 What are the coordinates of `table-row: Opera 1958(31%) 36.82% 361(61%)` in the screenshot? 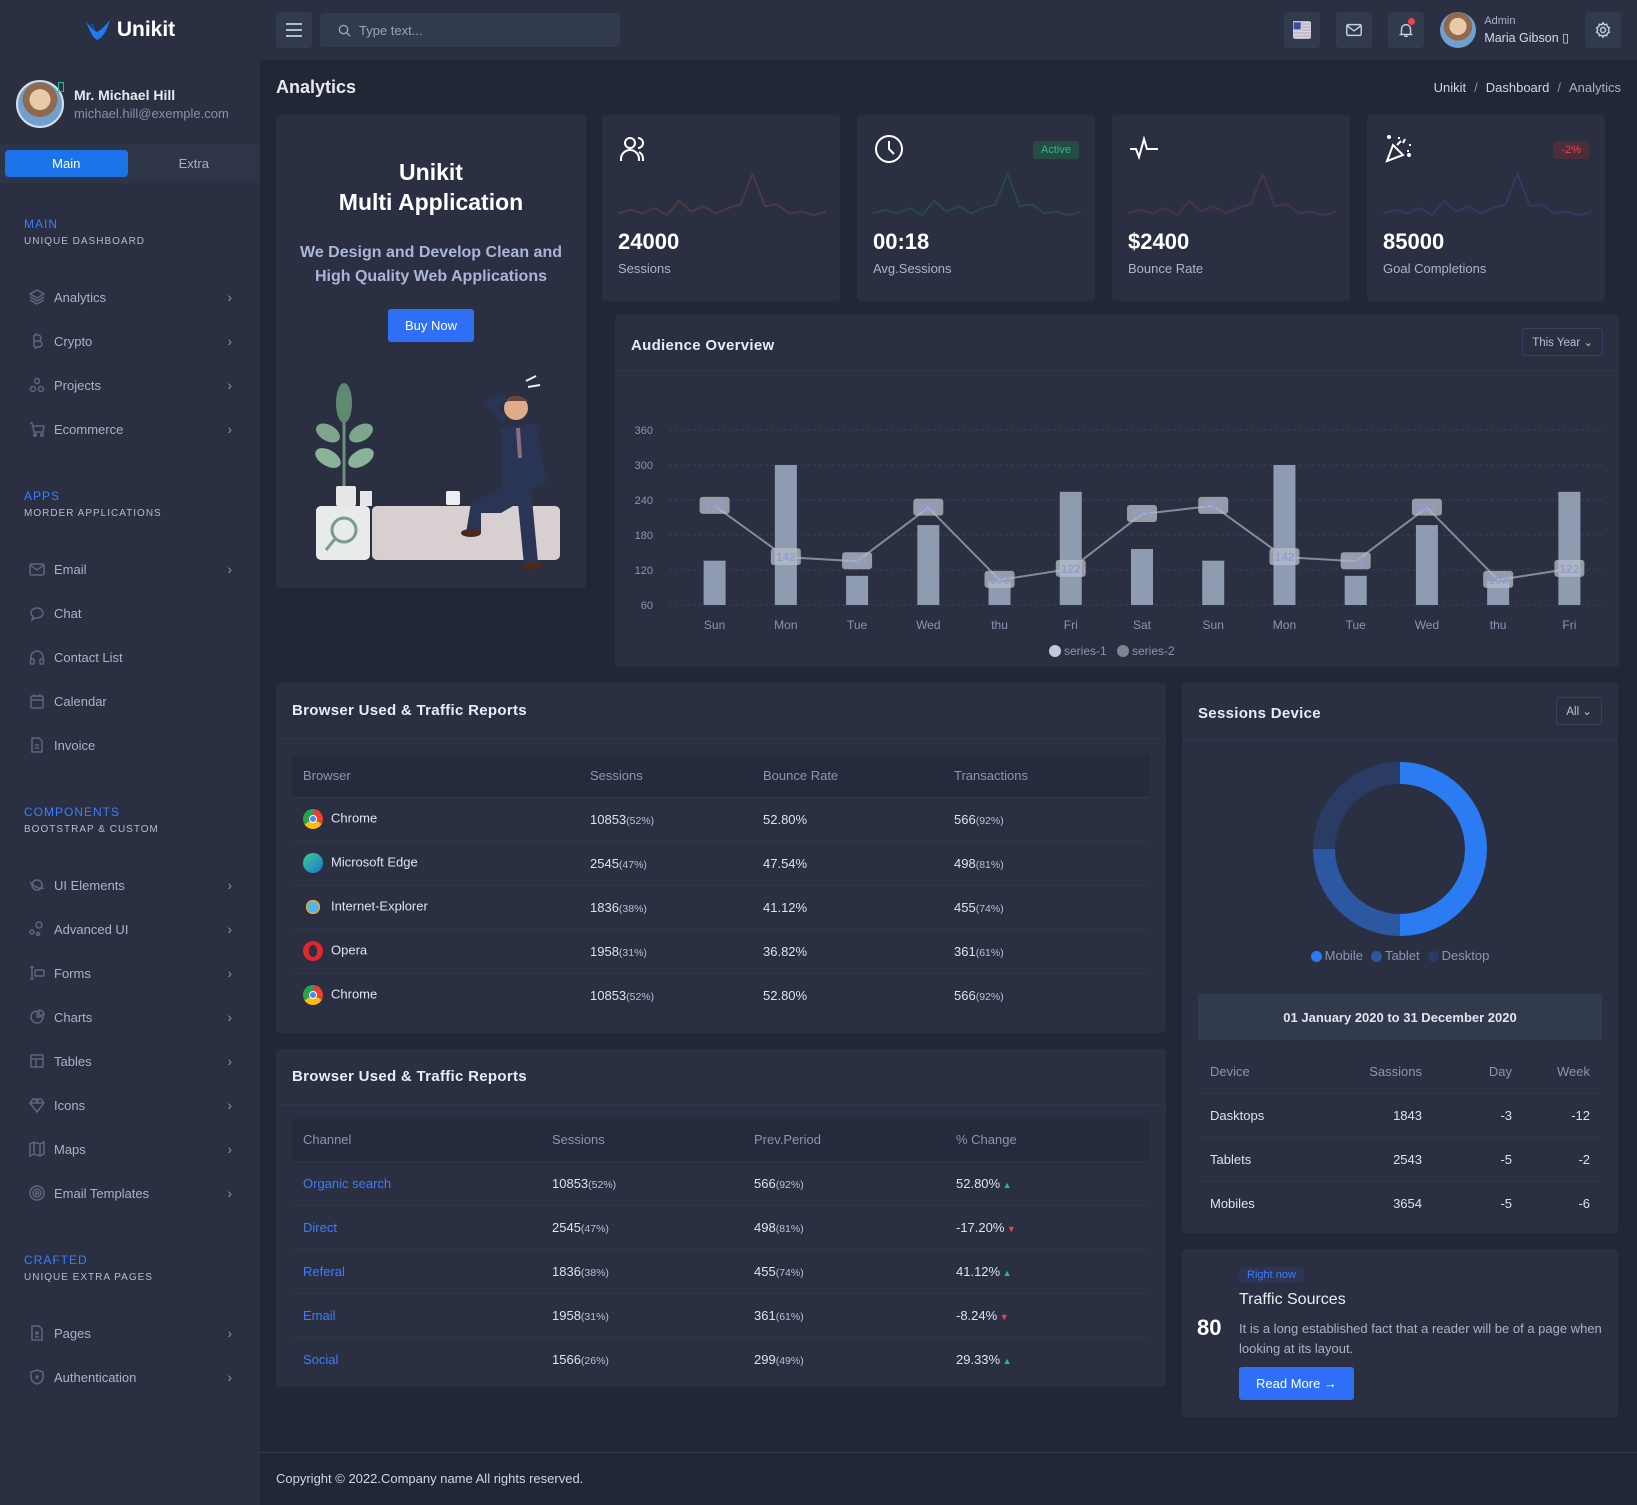 It's located at (721, 950).